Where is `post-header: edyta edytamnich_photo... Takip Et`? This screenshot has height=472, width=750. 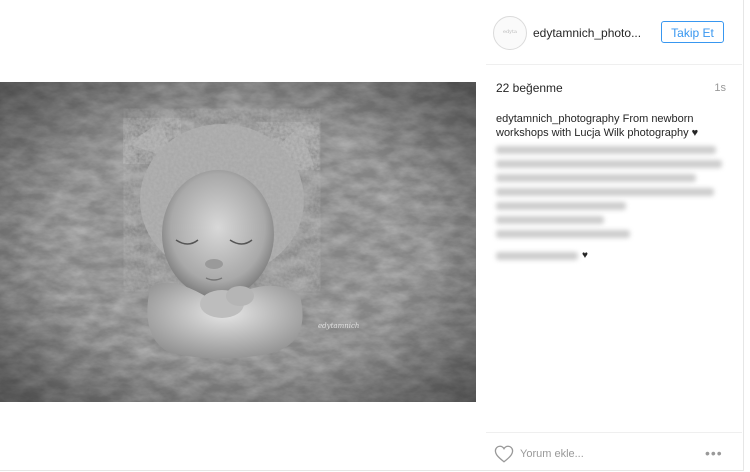 post-header: edyta edytamnich_photo... Takip Et is located at coordinates (614, 32).